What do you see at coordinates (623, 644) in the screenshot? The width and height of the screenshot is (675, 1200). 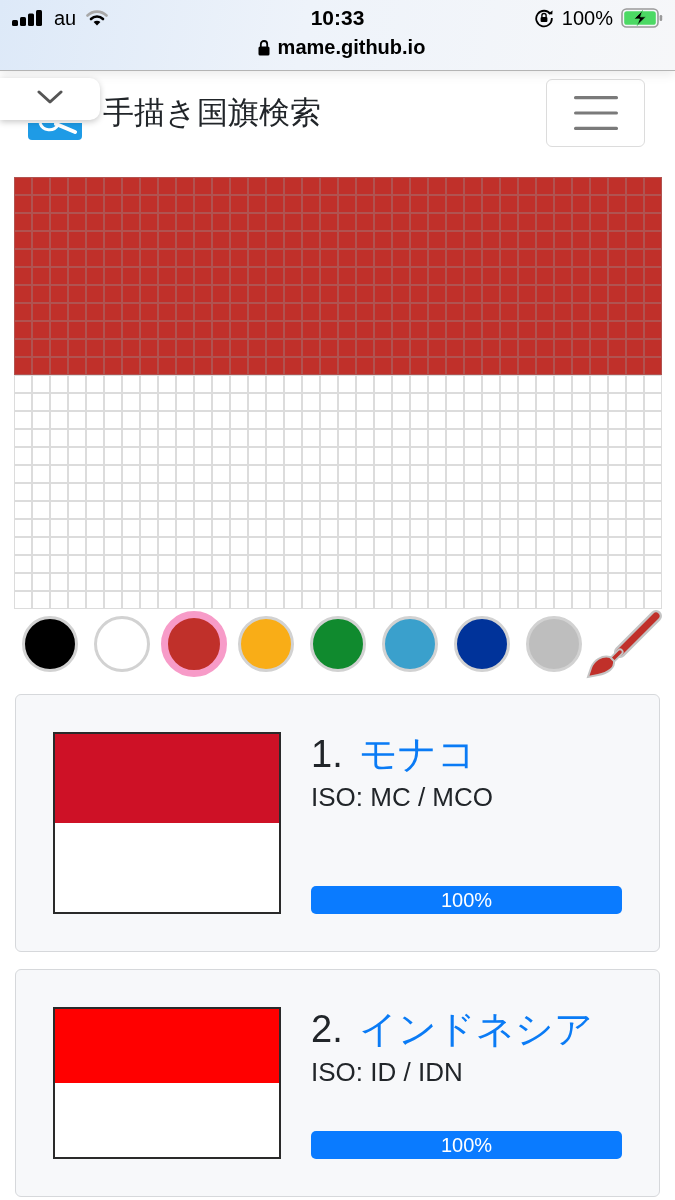 I see `paintbrush-icon` at bounding box center [623, 644].